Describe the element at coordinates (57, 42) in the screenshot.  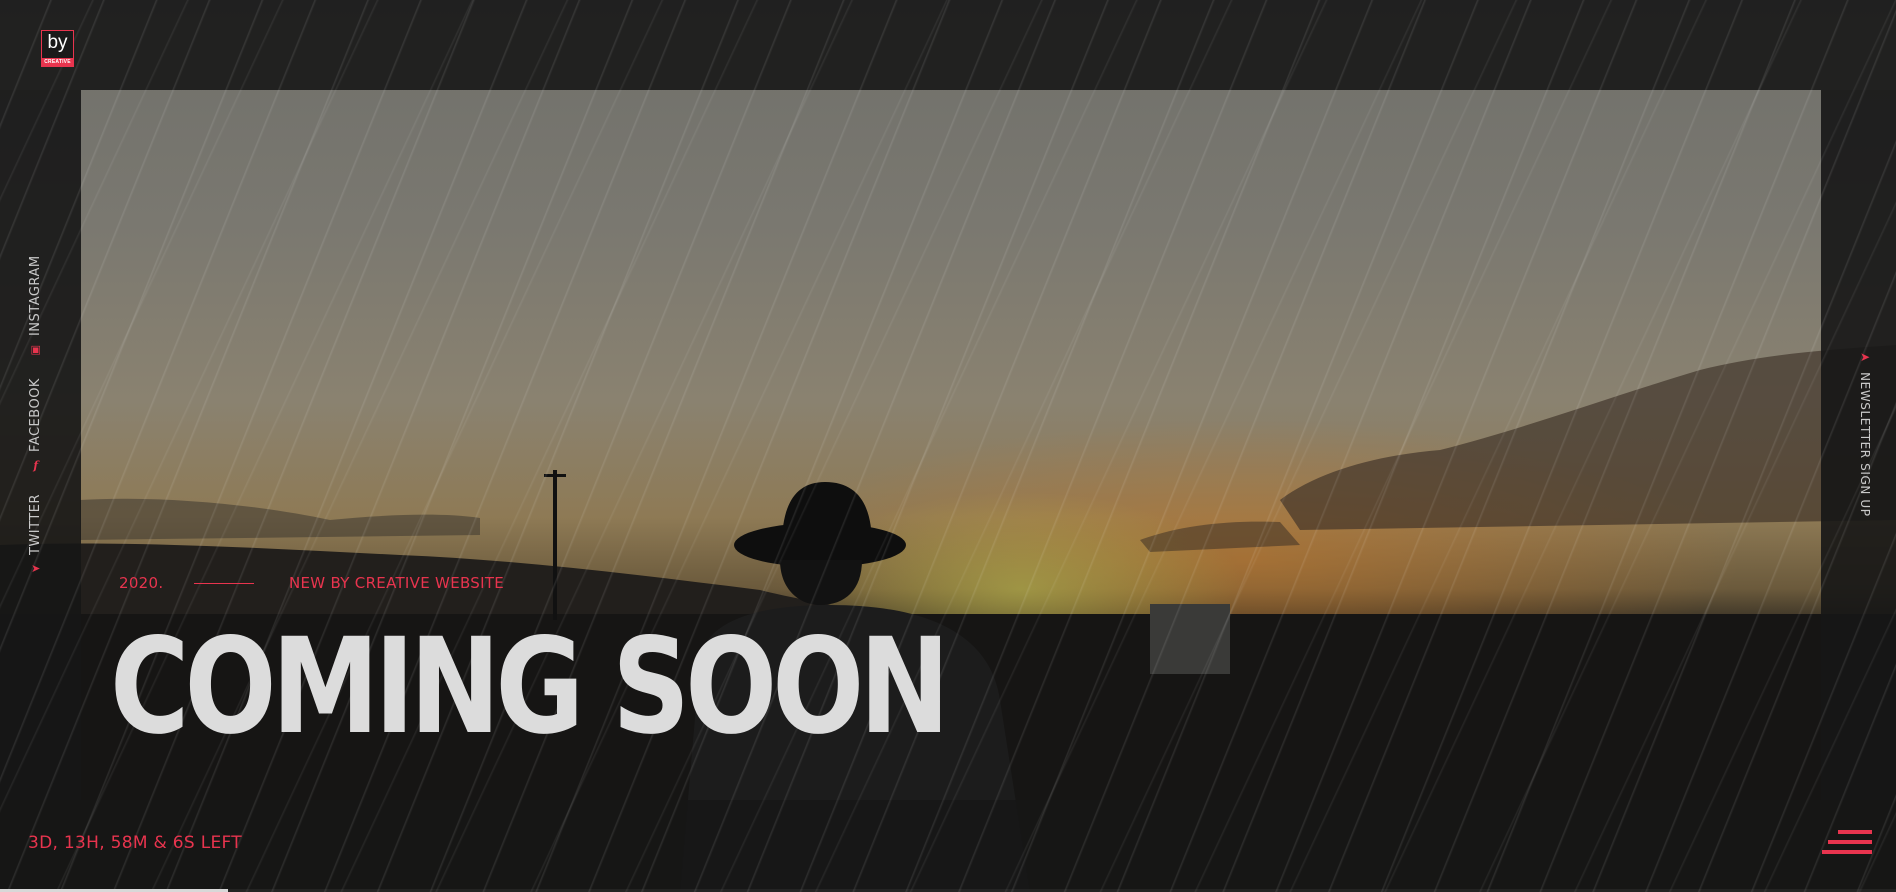
I see `logo-text: by` at that location.